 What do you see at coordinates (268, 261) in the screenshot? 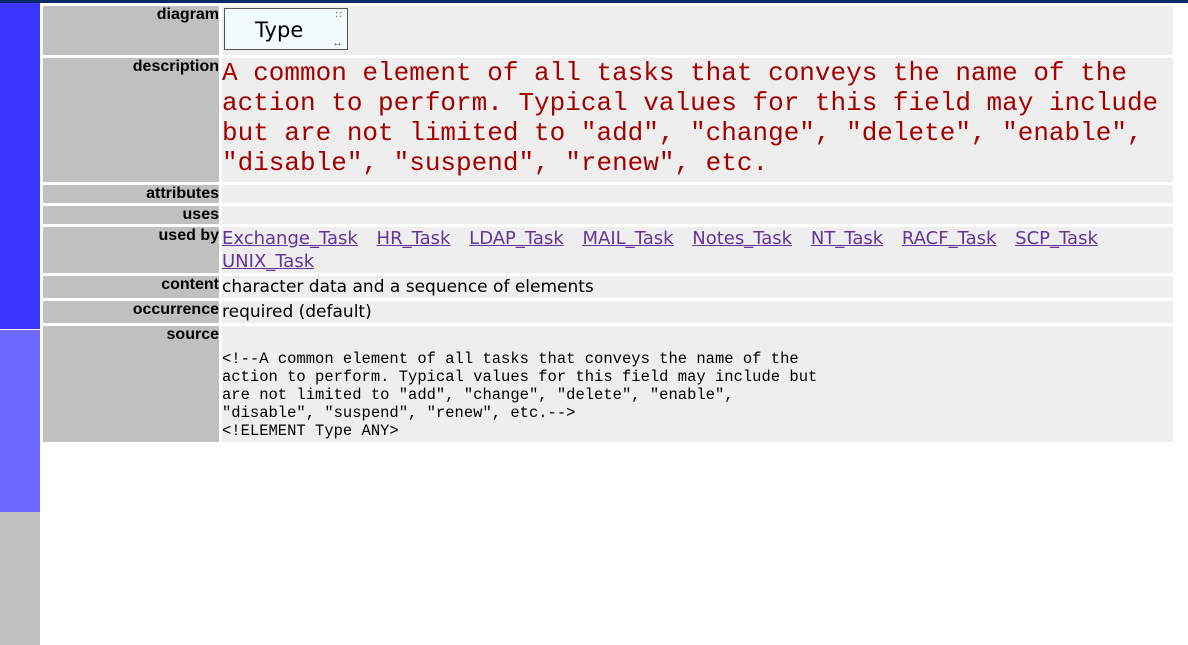
I see `link-unix-task: UNIX_Task` at bounding box center [268, 261].